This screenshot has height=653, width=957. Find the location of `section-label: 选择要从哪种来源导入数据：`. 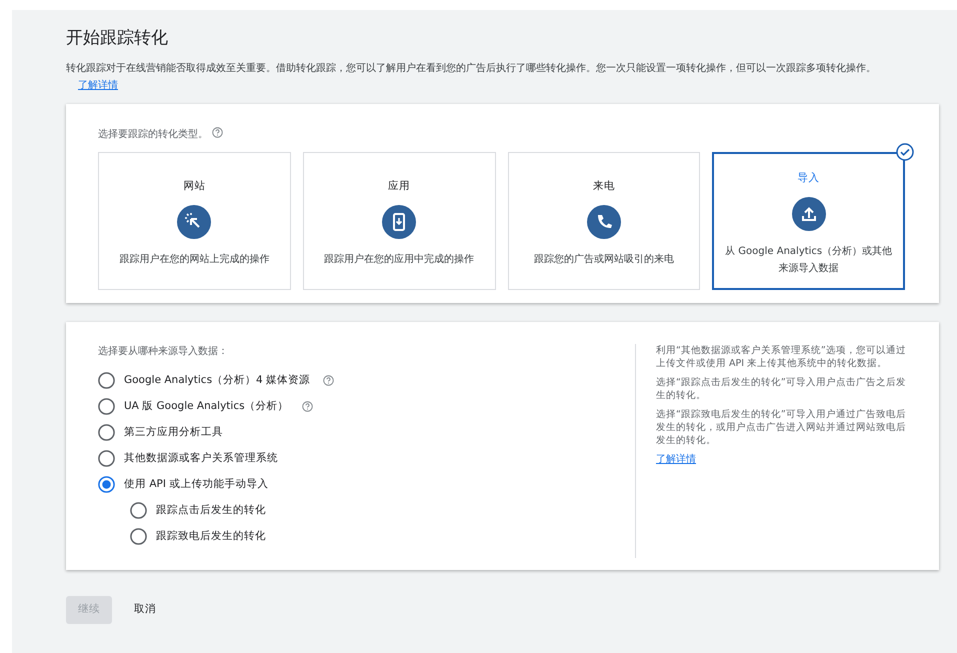

section-label: 选择要从哪种来源导入数据： is located at coordinates (163, 352).